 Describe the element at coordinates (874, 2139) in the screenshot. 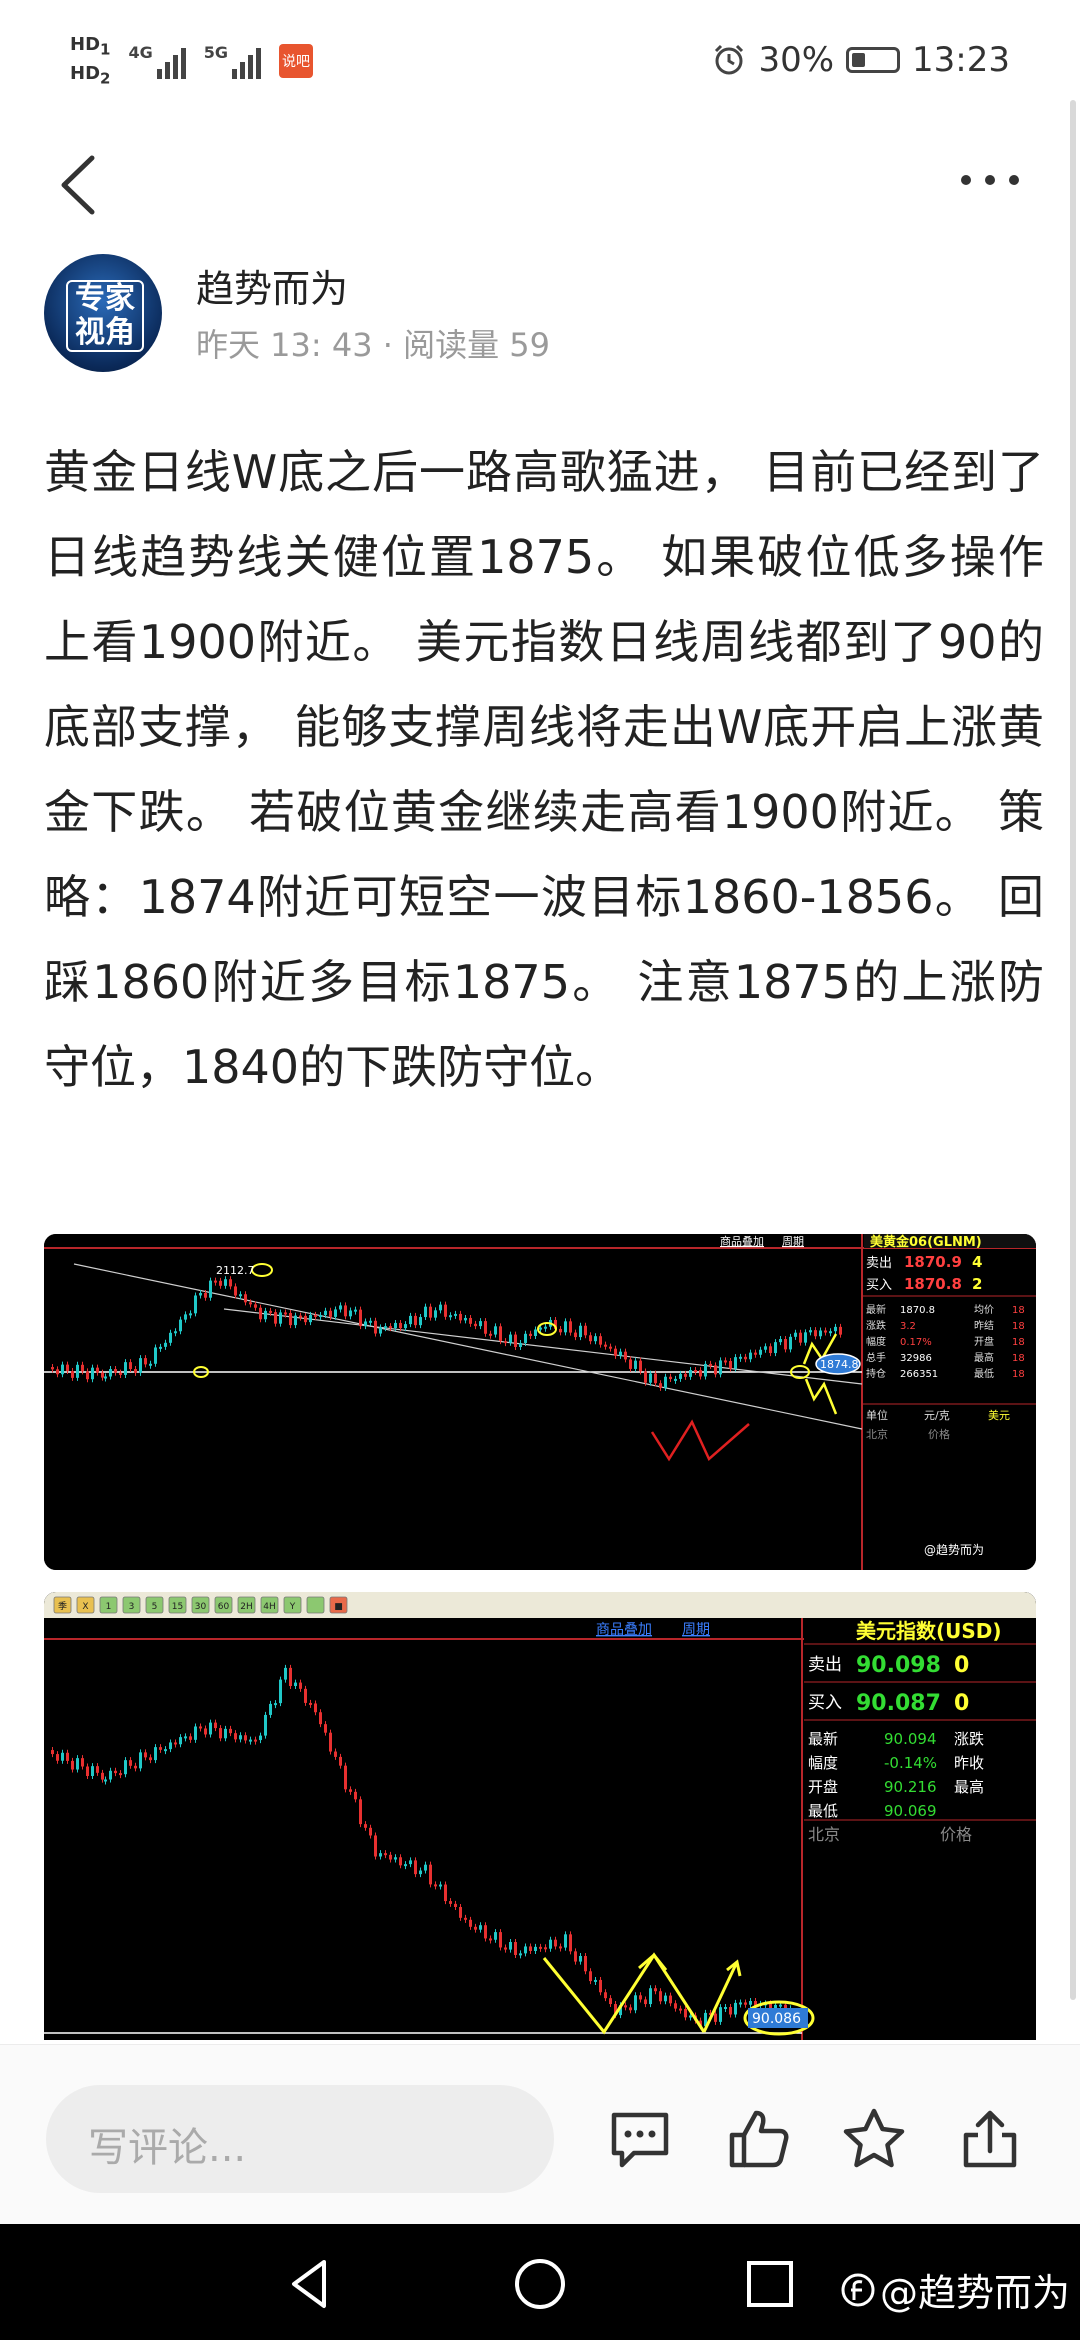

I see `favorite-star-icon` at that location.